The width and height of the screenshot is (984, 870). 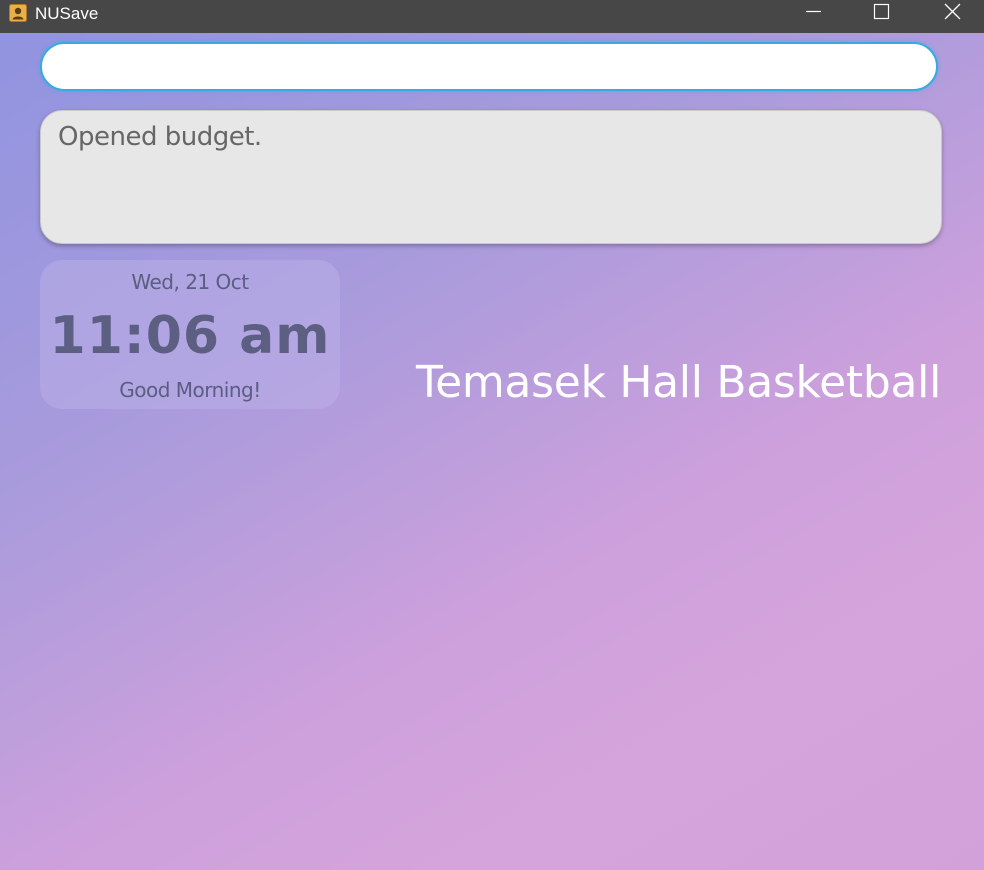 What do you see at coordinates (67, 13) in the screenshot?
I see `window-title: NUSave` at bounding box center [67, 13].